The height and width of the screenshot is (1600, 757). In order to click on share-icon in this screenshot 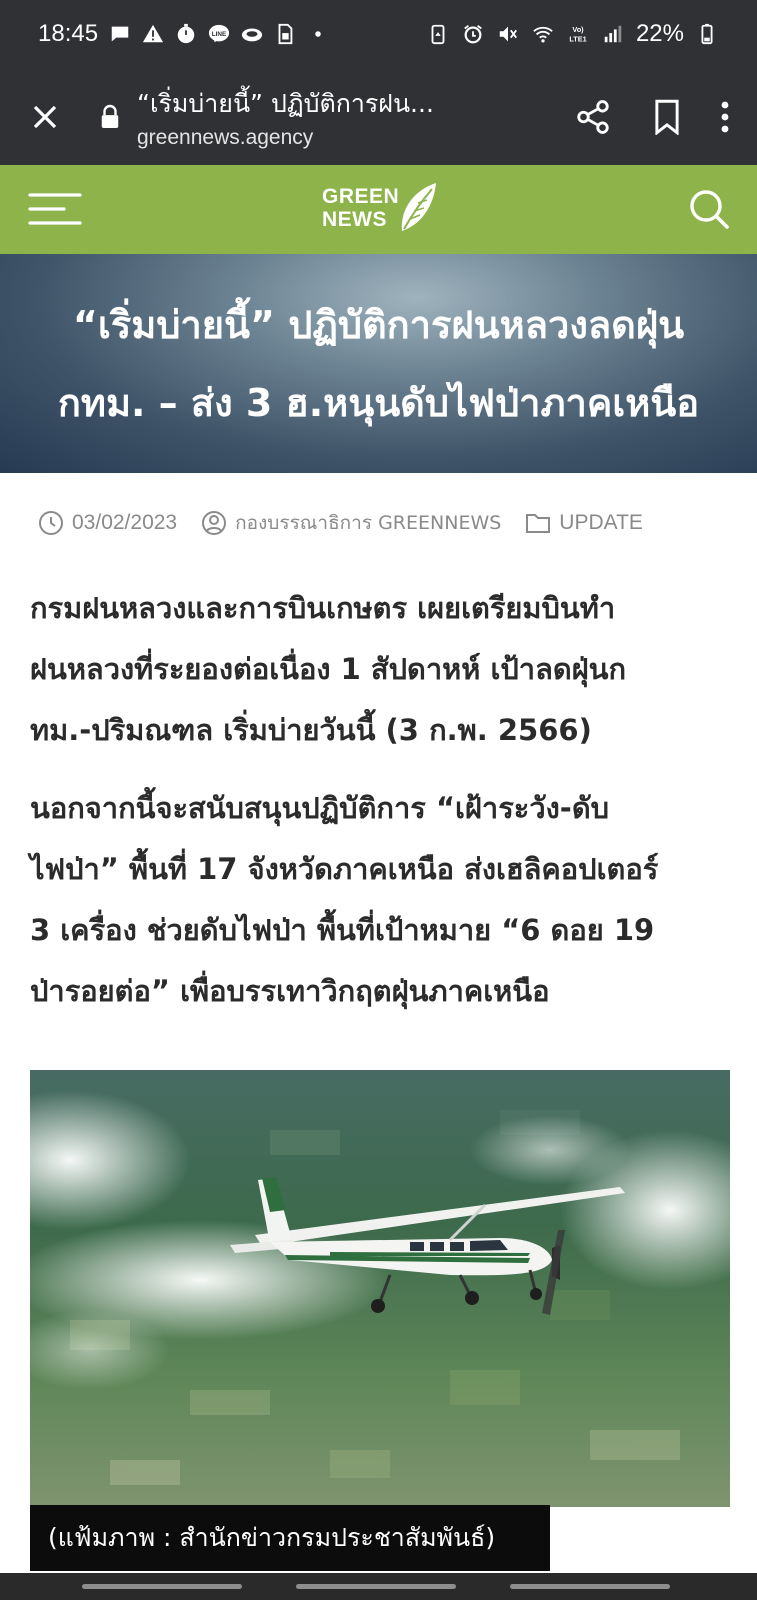, I will do `click(593, 116)`.